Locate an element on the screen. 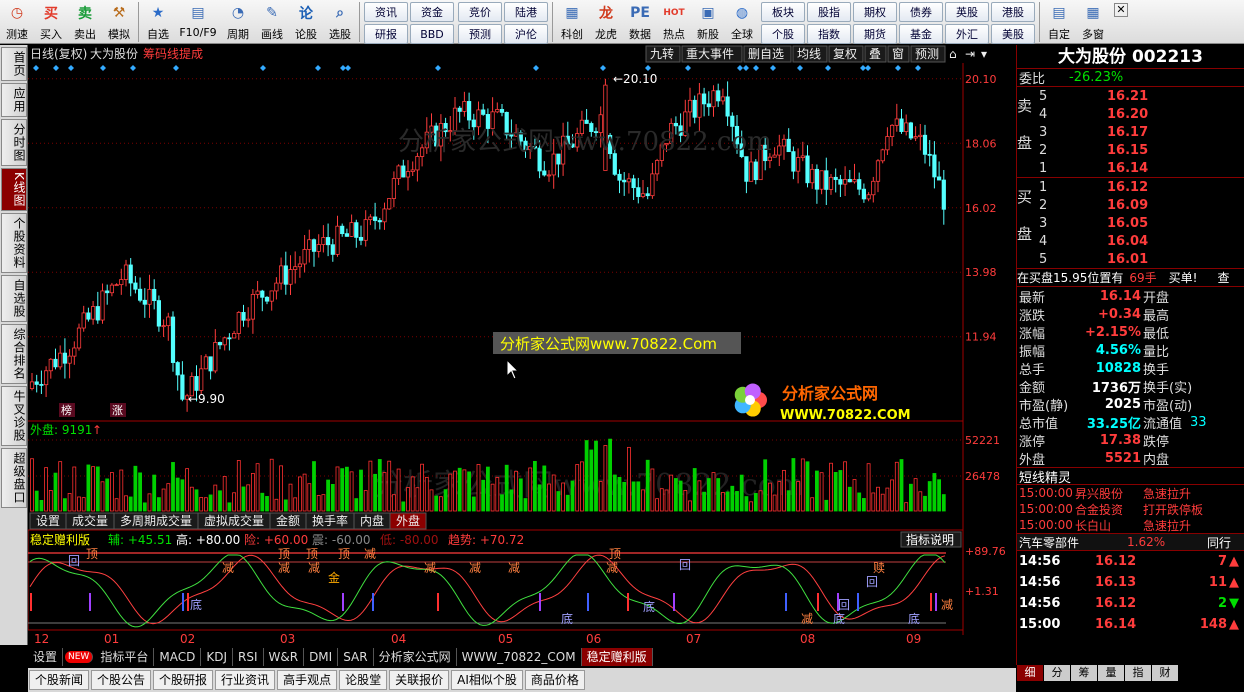 This screenshot has width=1244, height=692. toolbar-mini-button: 陆港 is located at coordinates (526, 12).